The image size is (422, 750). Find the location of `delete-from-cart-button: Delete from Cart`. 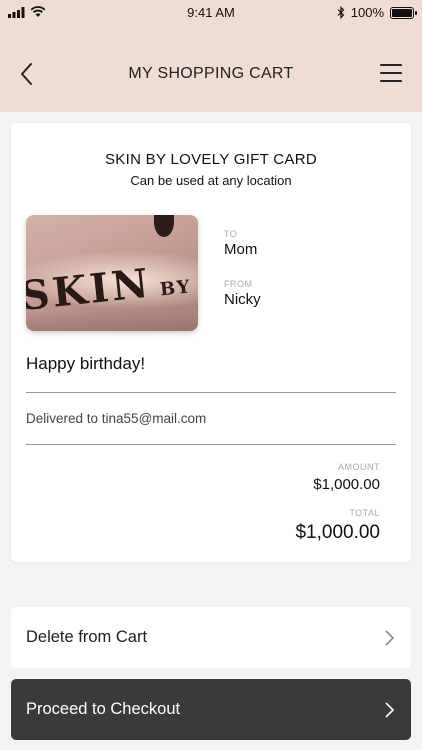

delete-from-cart-button: Delete from Cart is located at coordinates (211, 637).